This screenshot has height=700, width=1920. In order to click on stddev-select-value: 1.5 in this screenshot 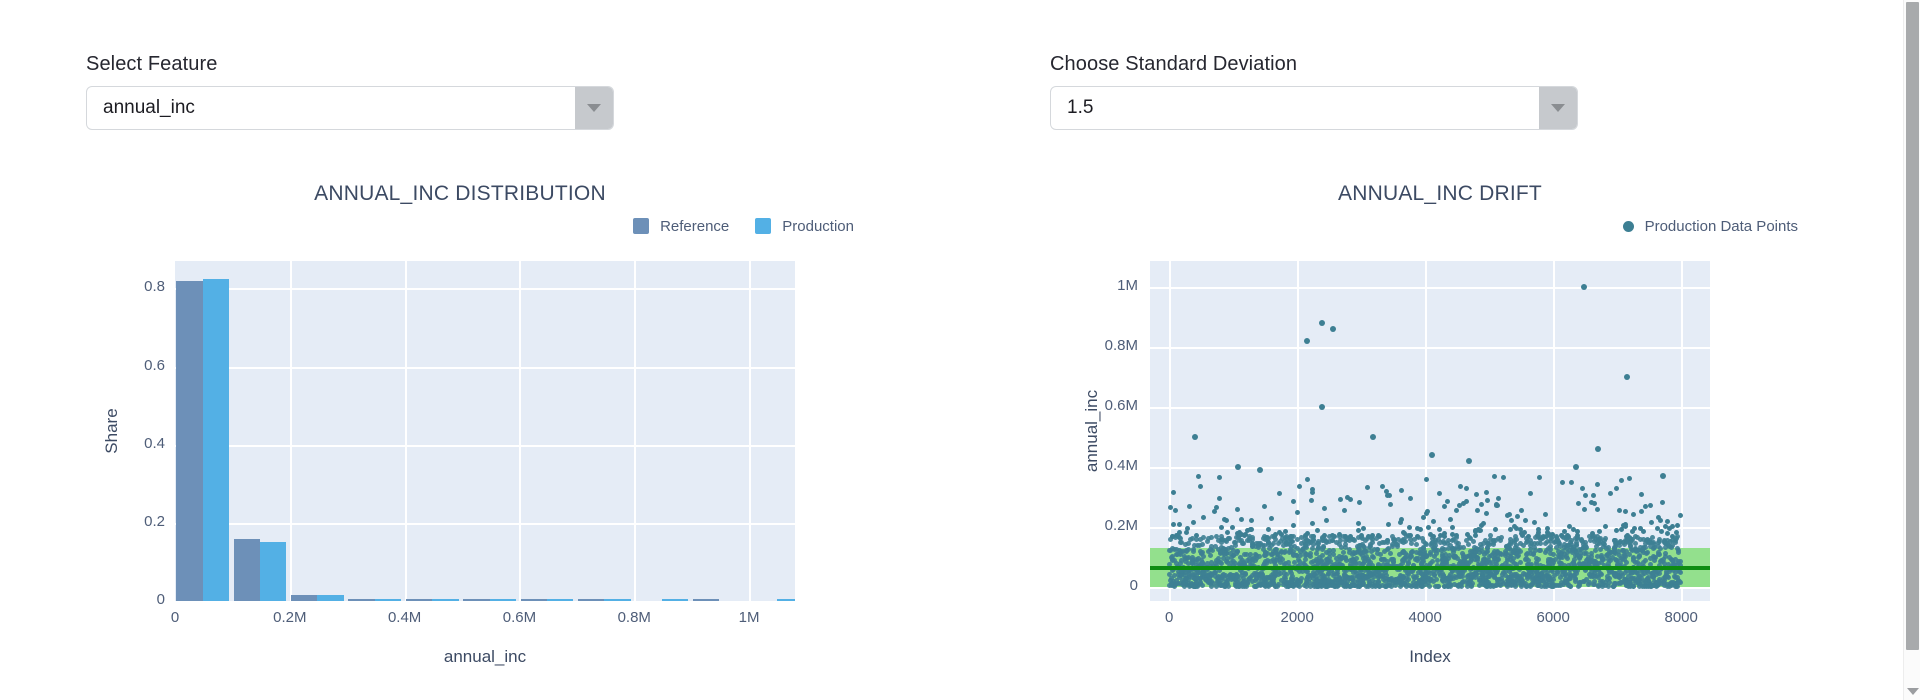, I will do `click(1080, 107)`.